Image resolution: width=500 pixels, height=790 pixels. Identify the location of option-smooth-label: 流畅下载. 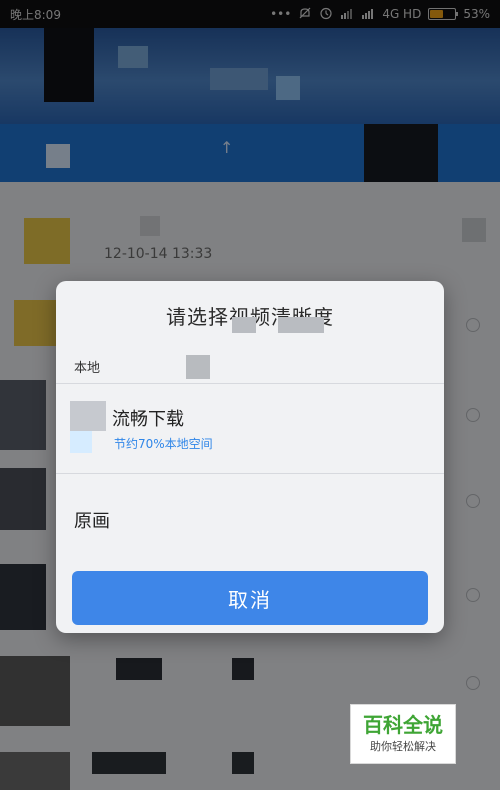
(148, 419).